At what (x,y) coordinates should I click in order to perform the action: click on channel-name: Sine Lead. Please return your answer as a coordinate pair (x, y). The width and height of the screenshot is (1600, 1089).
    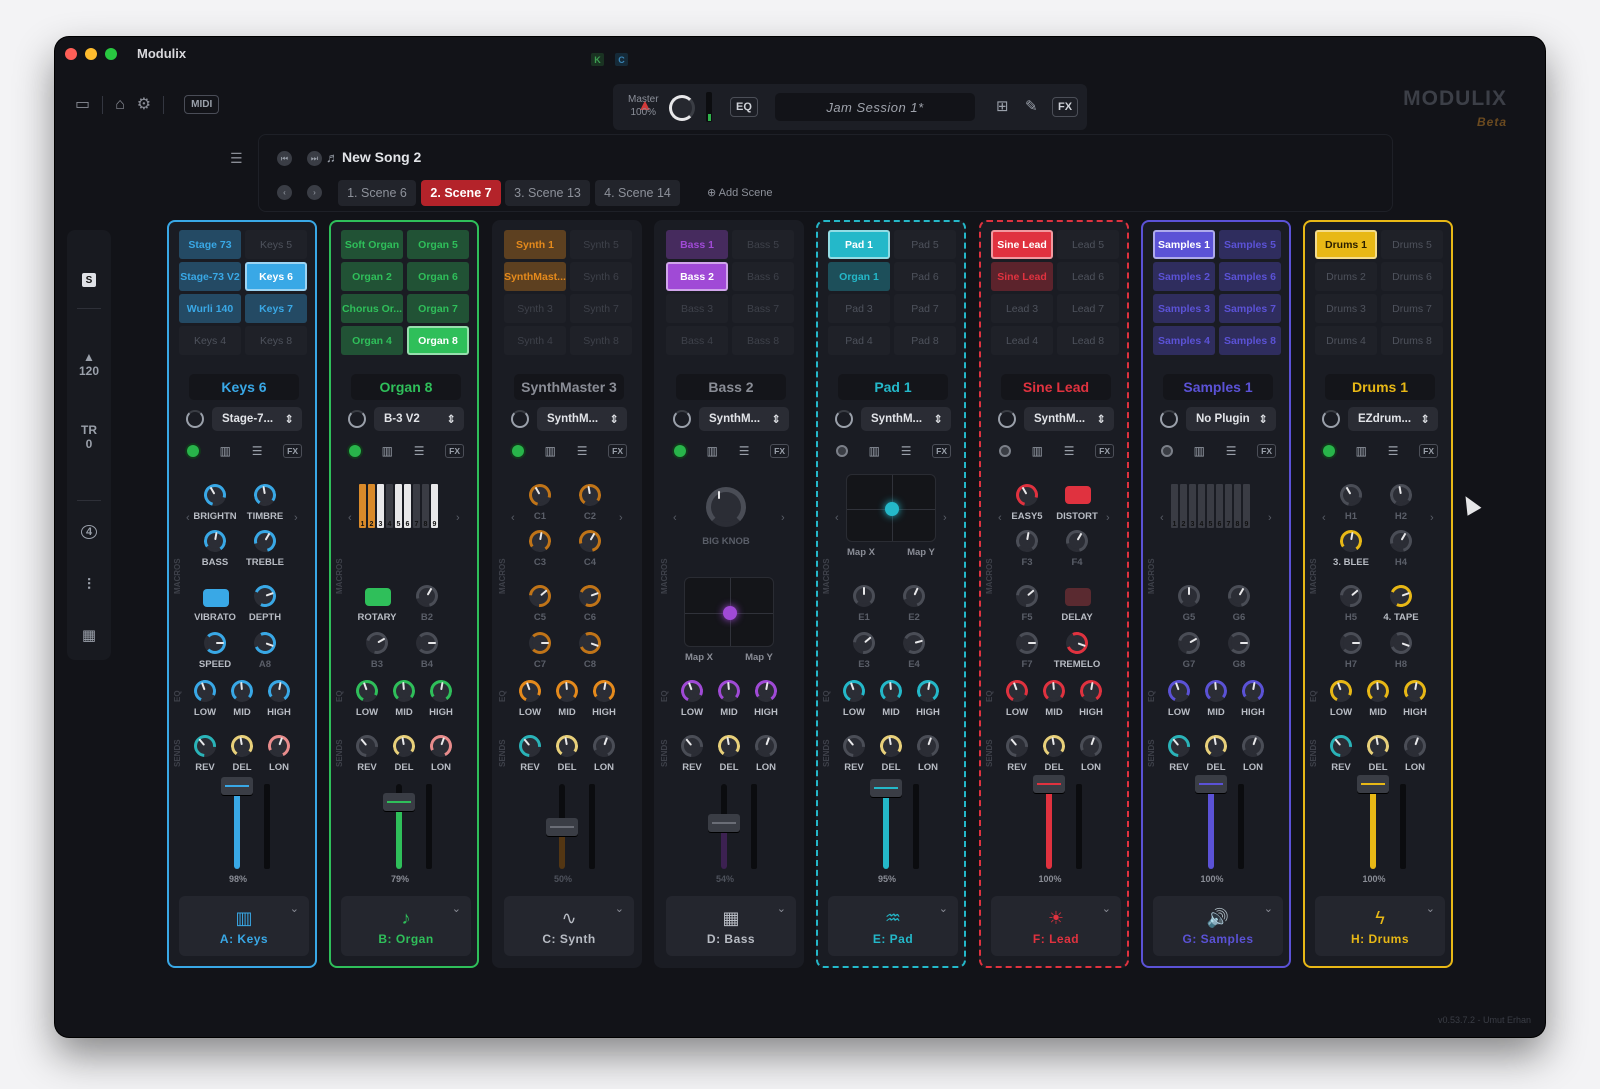
    Looking at the image, I should click on (1056, 387).